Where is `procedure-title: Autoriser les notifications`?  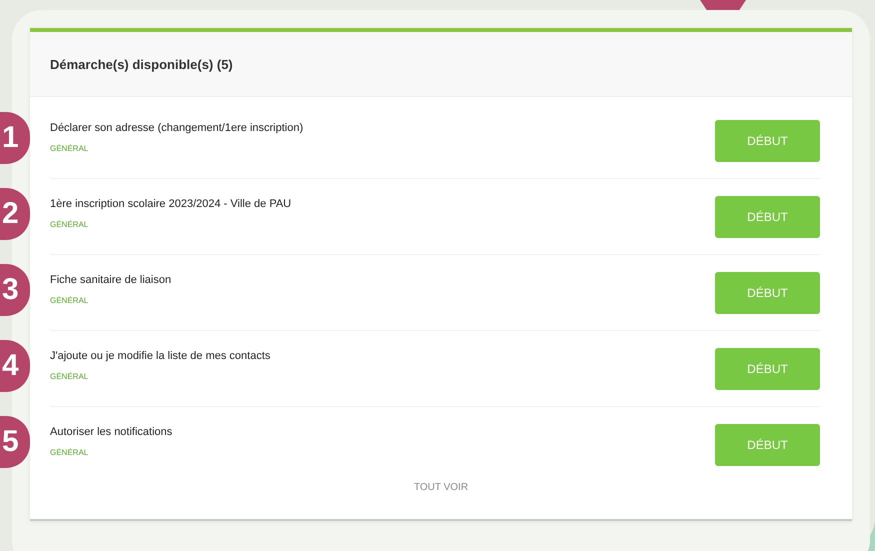 procedure-title: Autoriser les notifications is located at coordinates (112, 432).